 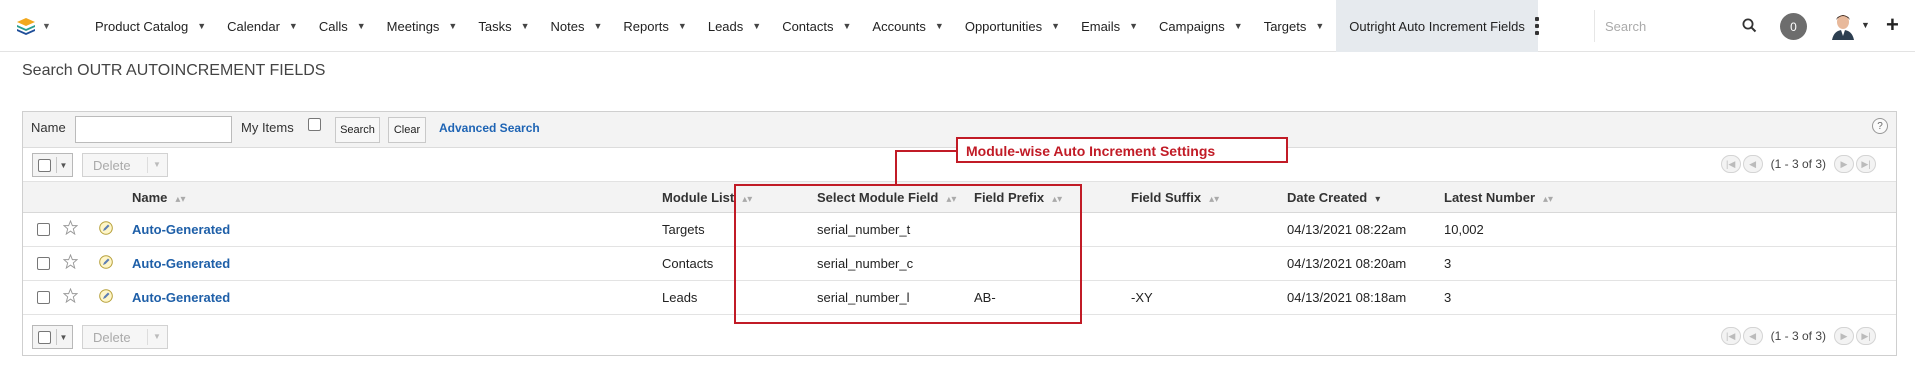 What do you see at coordinates (1294, 26) in the screenshot?
I see `tab-targets: Targets ▼` at bounding box center [1294, 26].